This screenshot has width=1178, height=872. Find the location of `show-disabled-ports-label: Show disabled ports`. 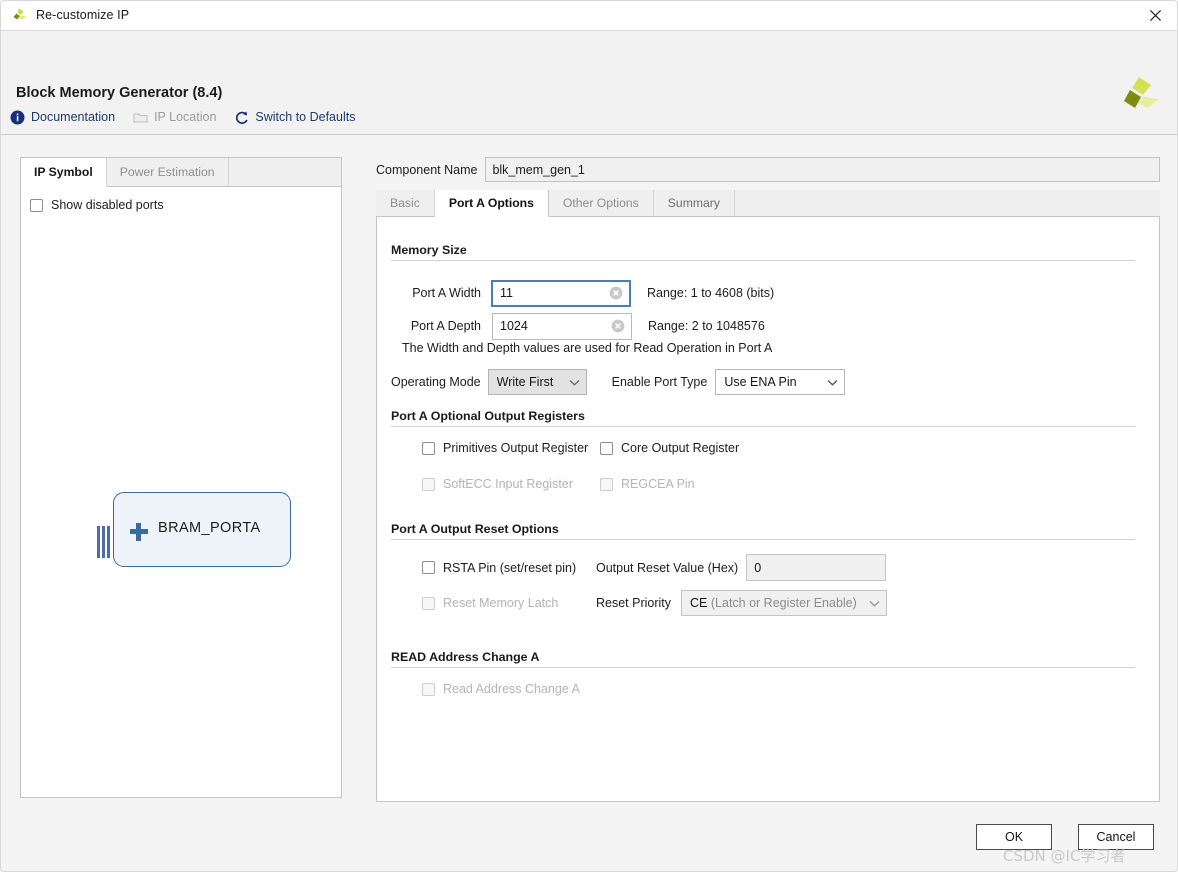

show-disabled-ports-label: Show disabled ports is located at coordinates (107, 205).